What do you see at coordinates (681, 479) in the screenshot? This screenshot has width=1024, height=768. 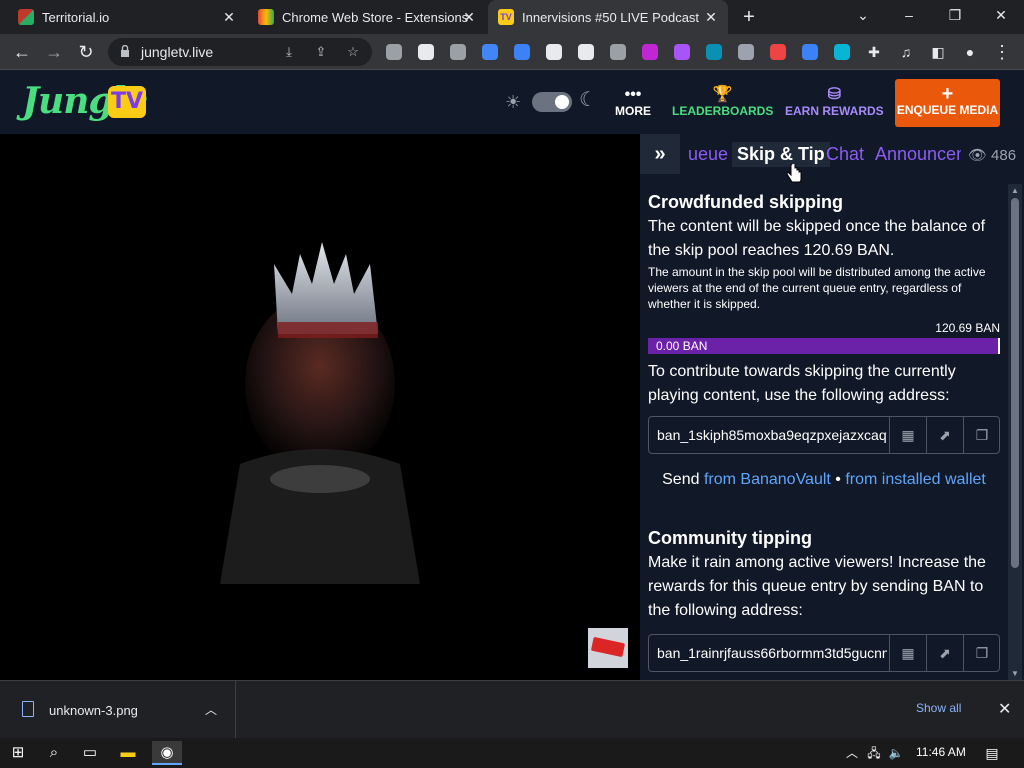 I see `send-prefix: Send` at bounding box center [681, 479].